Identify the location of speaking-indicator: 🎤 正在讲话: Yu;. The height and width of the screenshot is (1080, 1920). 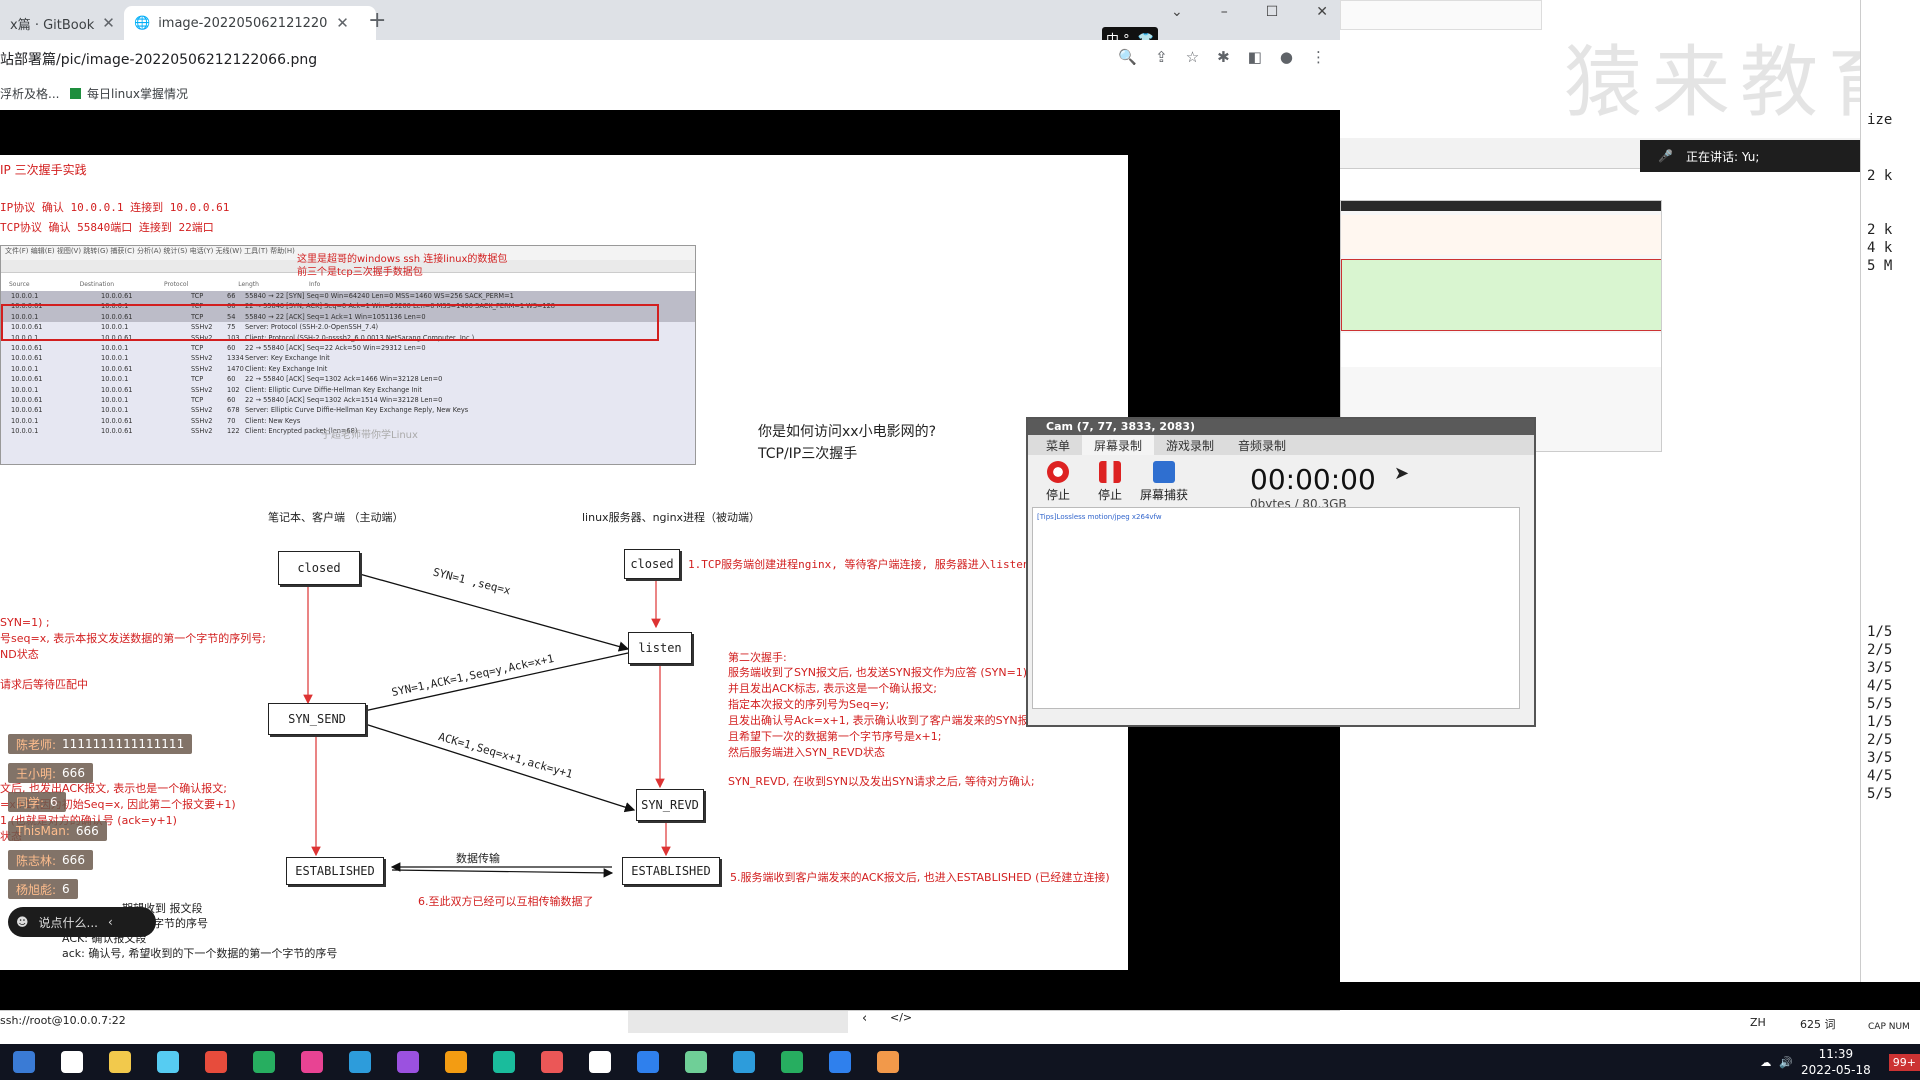
(1750, 156).